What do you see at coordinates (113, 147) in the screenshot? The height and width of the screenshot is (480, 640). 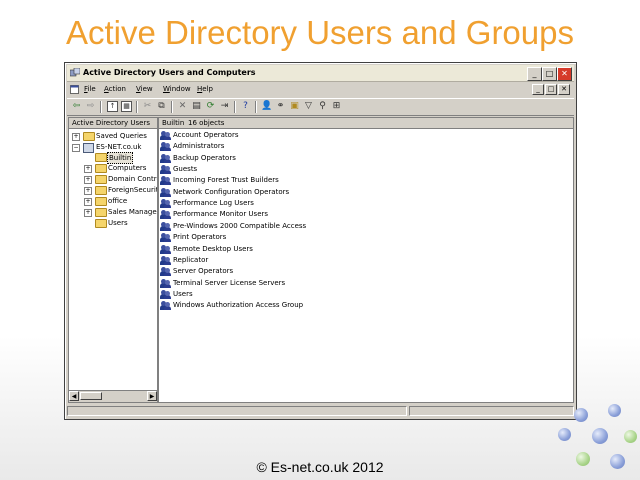 I see `tree-item-domain: − ES-NET.co.uk` at bounding box center [113, 147].